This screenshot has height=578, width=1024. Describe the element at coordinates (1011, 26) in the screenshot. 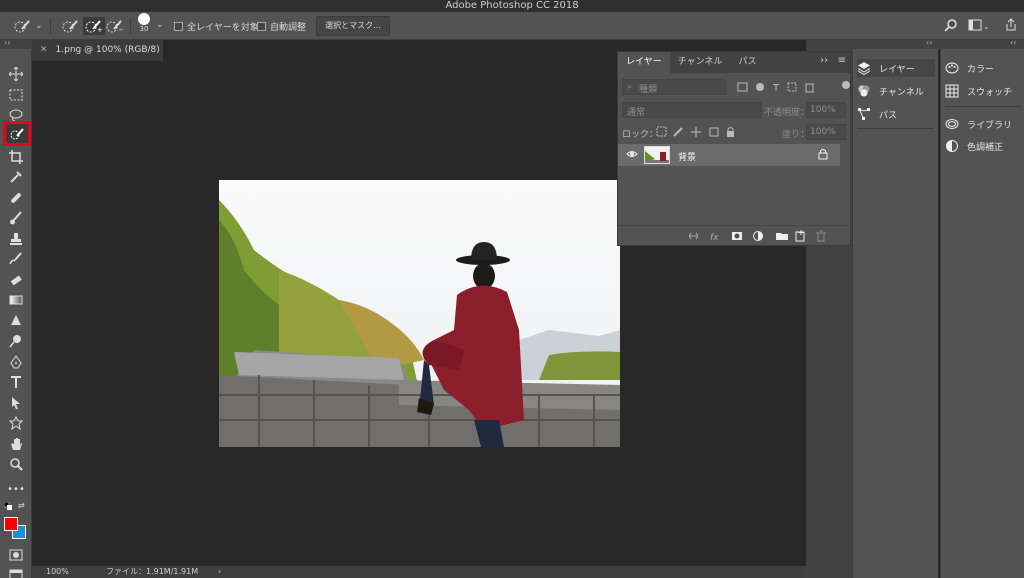

I see `share-icon` at that location.